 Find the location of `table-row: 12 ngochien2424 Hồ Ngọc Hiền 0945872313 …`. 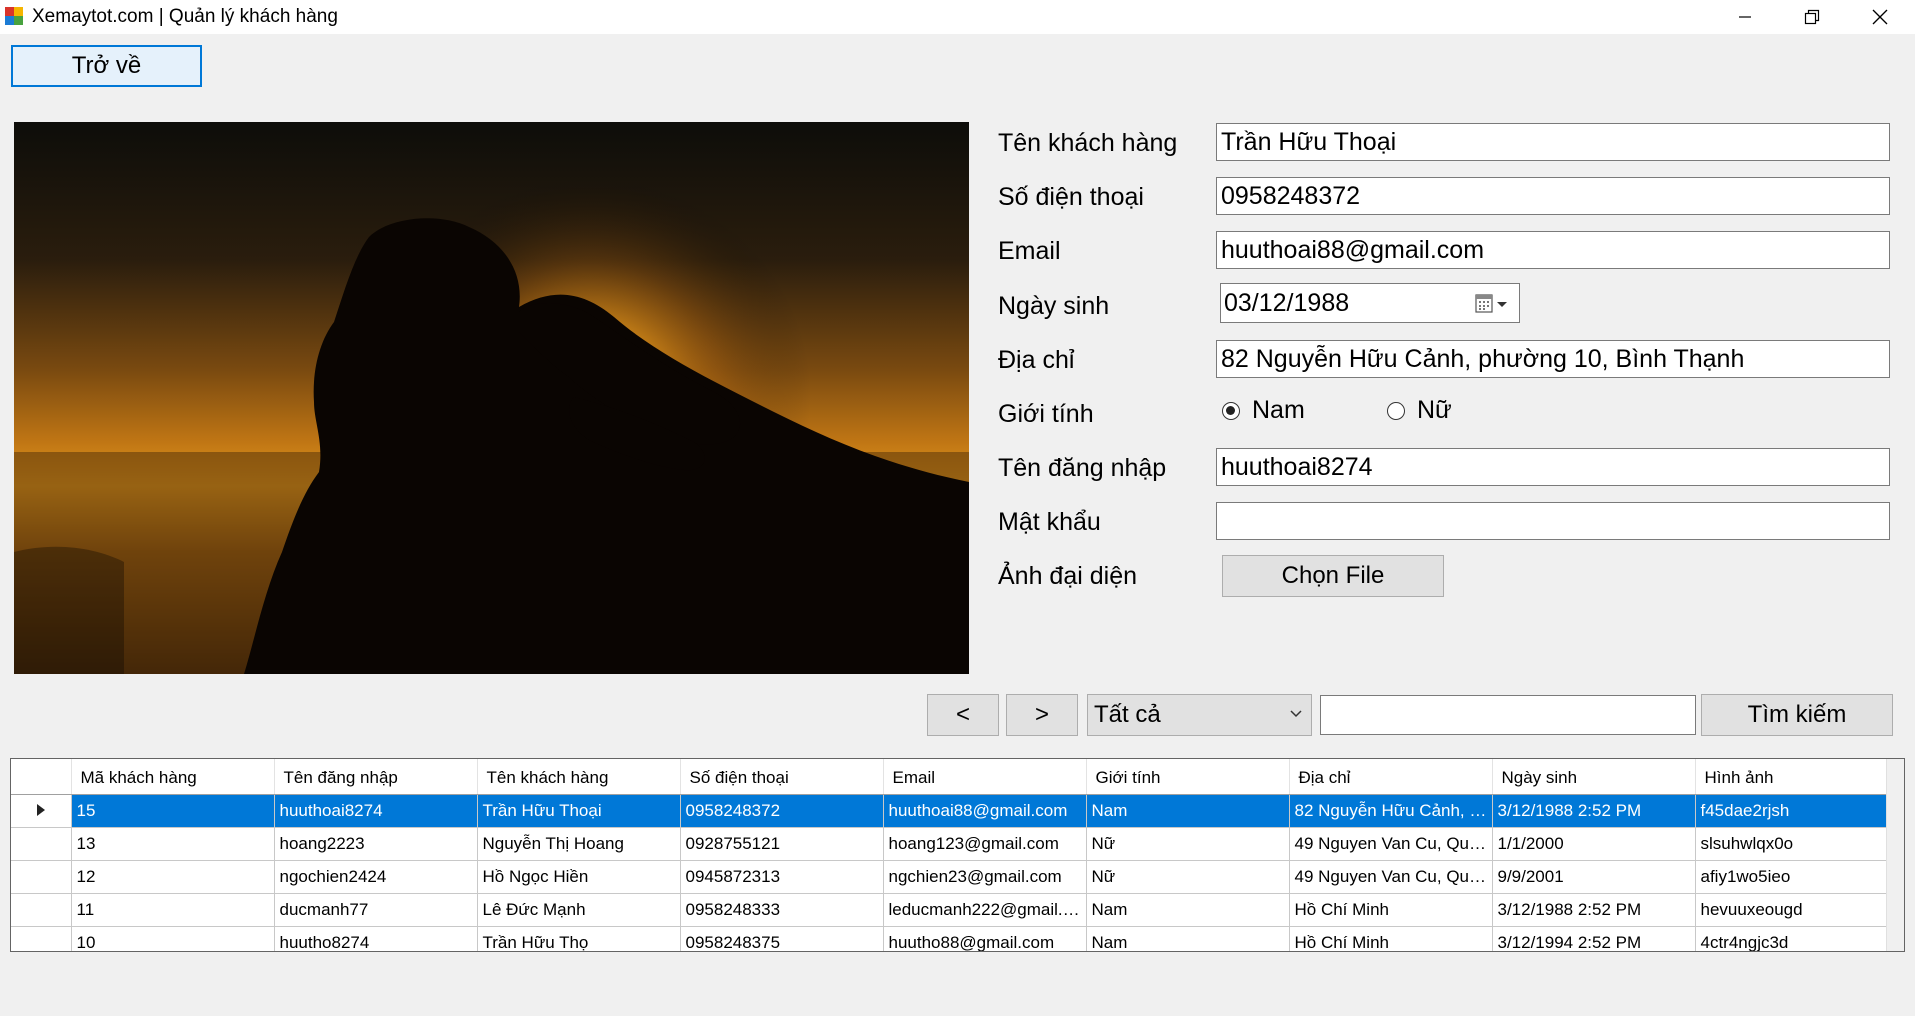

table-row: 12 ngochien2424 Hồ Ngọc Hiền 0945872313 … is located at coordinates (956, 877).